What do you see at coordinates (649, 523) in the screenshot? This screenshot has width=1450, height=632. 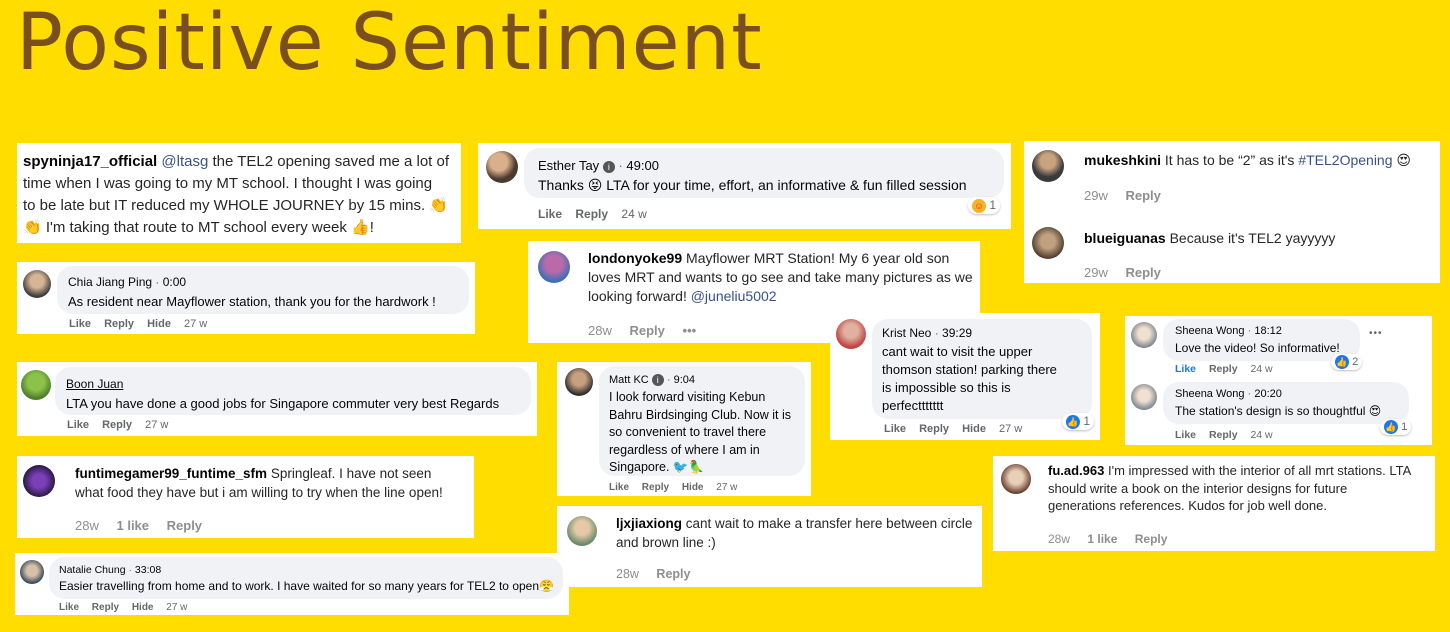 I see `username: ljxjiaxiong` at bounding box center [649, 523].